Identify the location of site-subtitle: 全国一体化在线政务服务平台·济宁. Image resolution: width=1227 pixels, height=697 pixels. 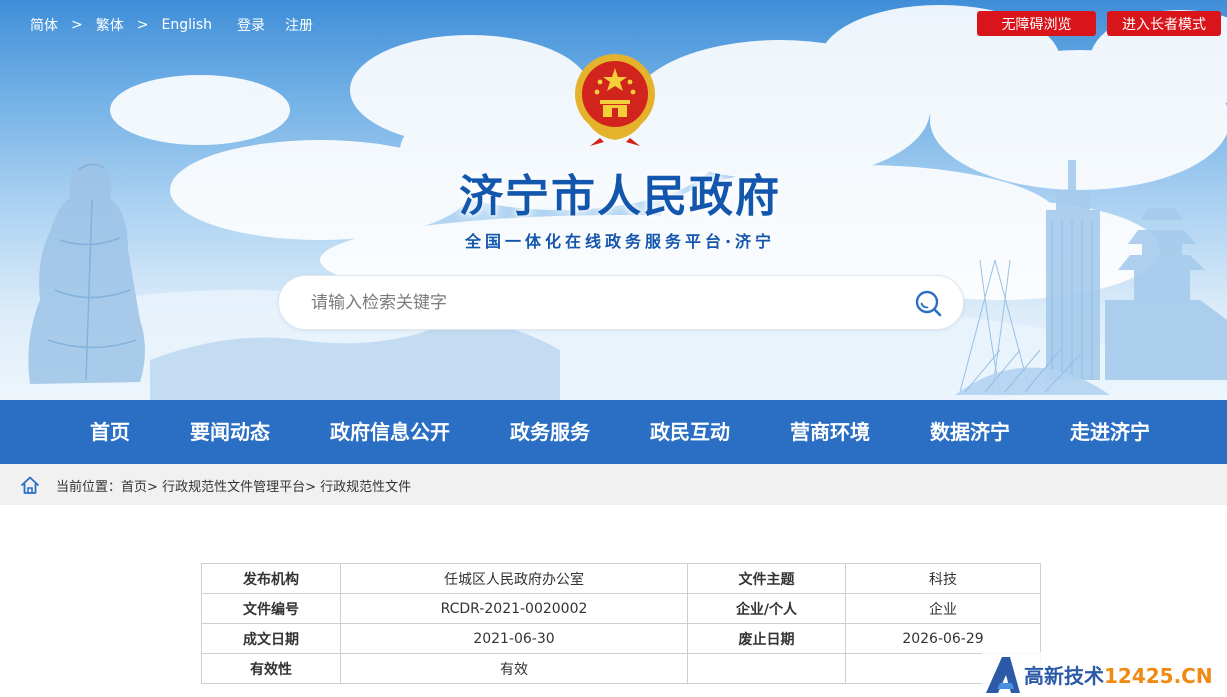
(620, 241).